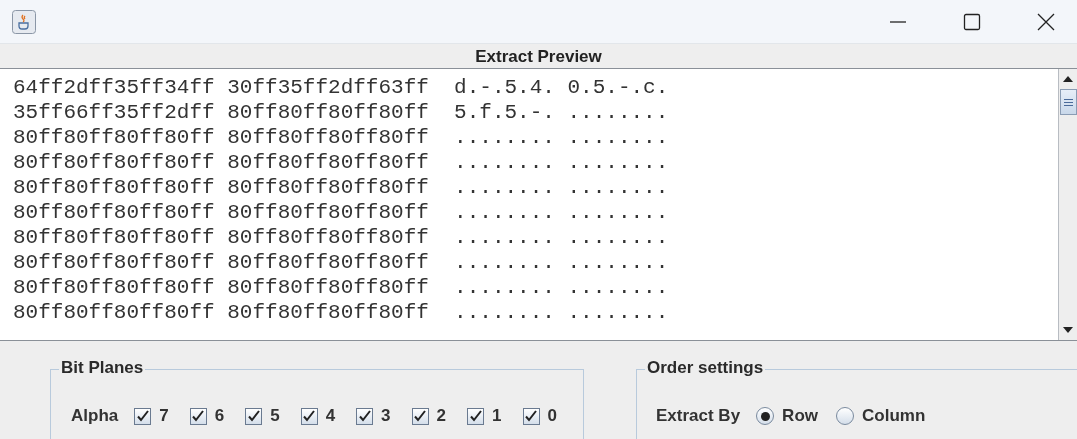 Image resolution: width=1077 pixels, height=439 pixels. I want to click on bit-label: 1, so click(497, 416).